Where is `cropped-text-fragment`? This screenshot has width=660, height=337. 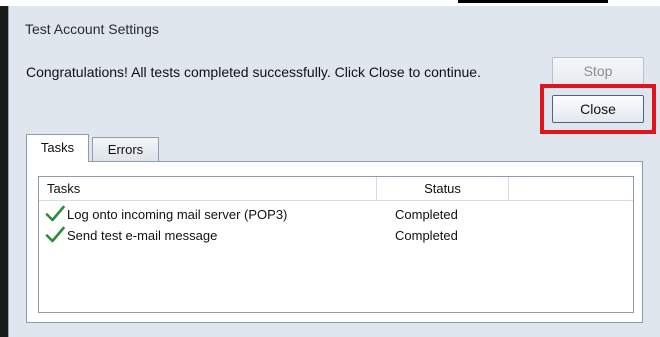 cropped-text-fragment is located at coordinates (533, 1).